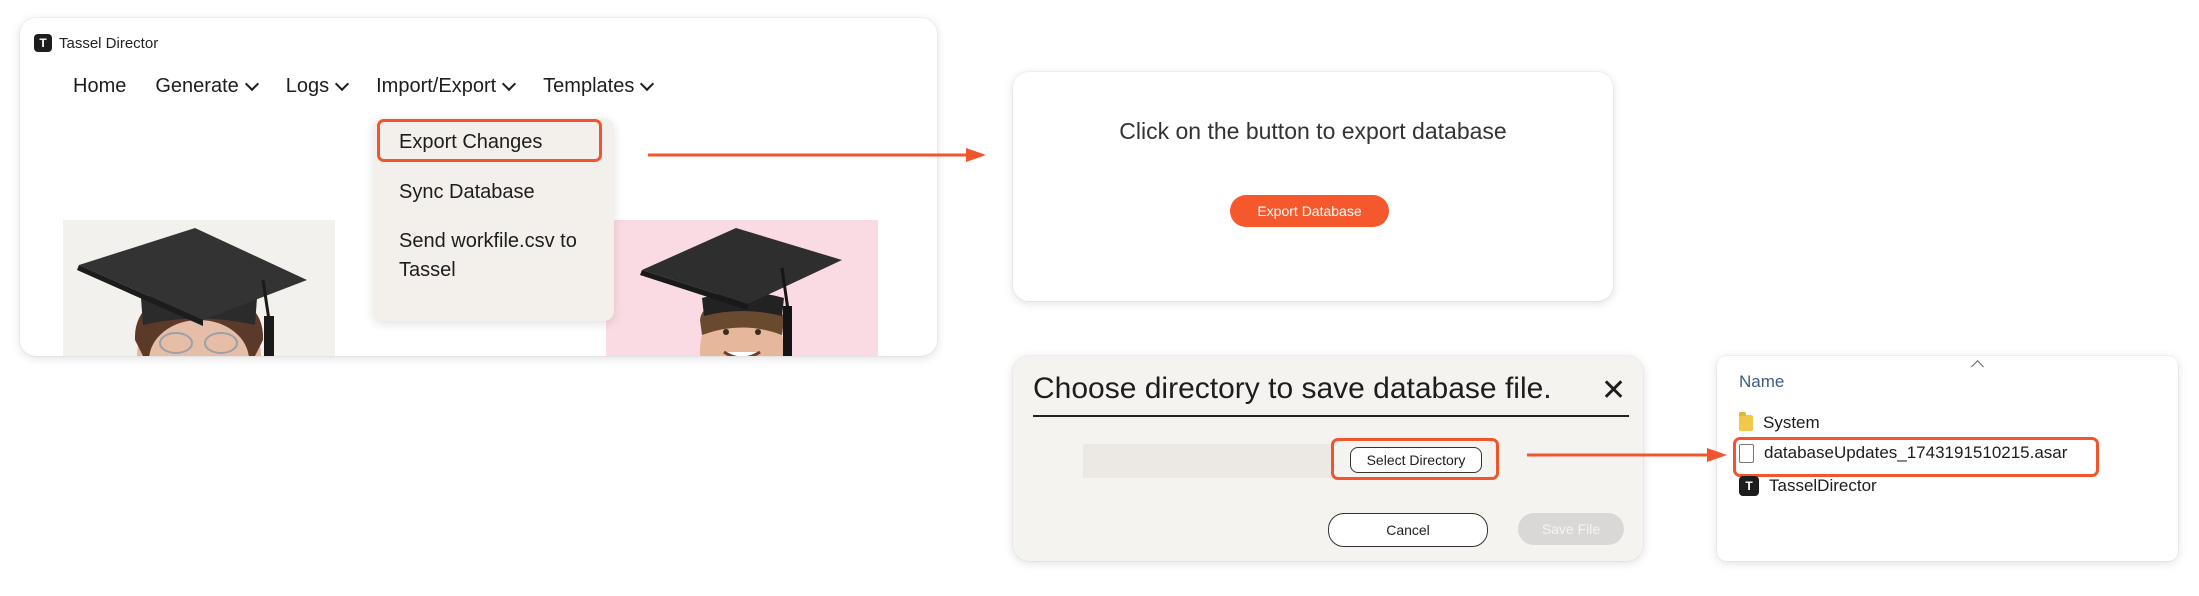 This screenshot has width=2199, height=596. What do you see at coordinates (436, 86) in the screenshot?
I see `nav-import-export-label: Import/Export` at bounding box center [436, 86].